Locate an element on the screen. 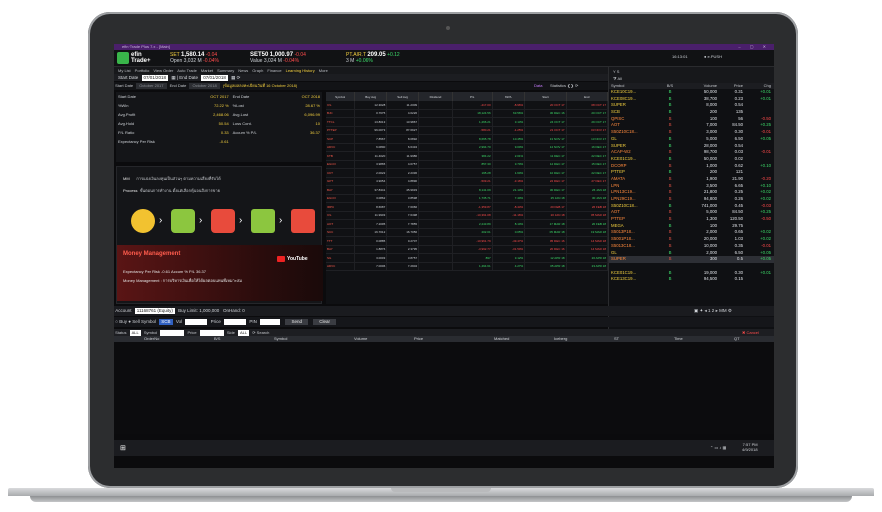 This screenshot has height=512, width=882. end-date-input: 07/01/2018 is located at coordinates (214, 78).